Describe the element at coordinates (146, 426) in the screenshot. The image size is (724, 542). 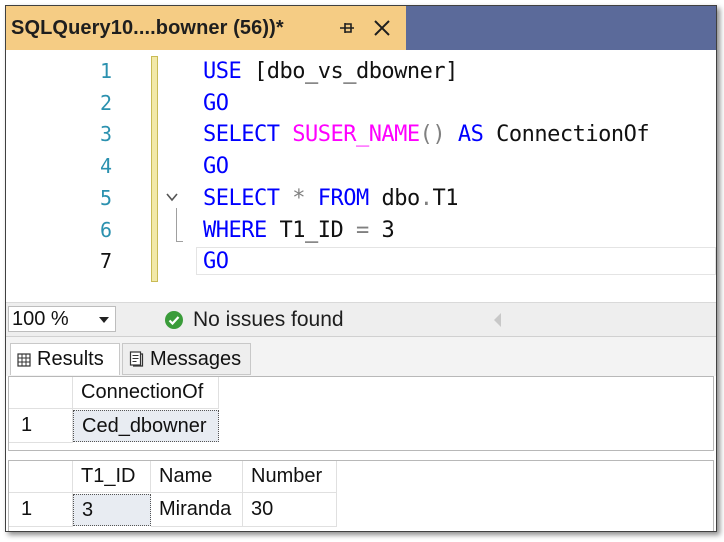
I see `table-cell-selected: Ced_dbowner` at that location.